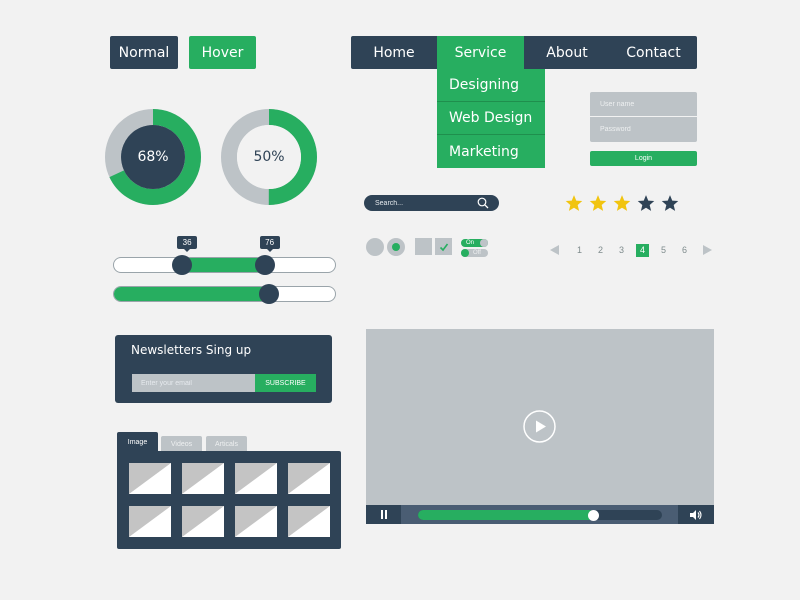 The width and height of the screenshot is (800, 600). Describe the element at coordinates (137, 442) in the screenshot. I see `tab-image: Image` at that location.